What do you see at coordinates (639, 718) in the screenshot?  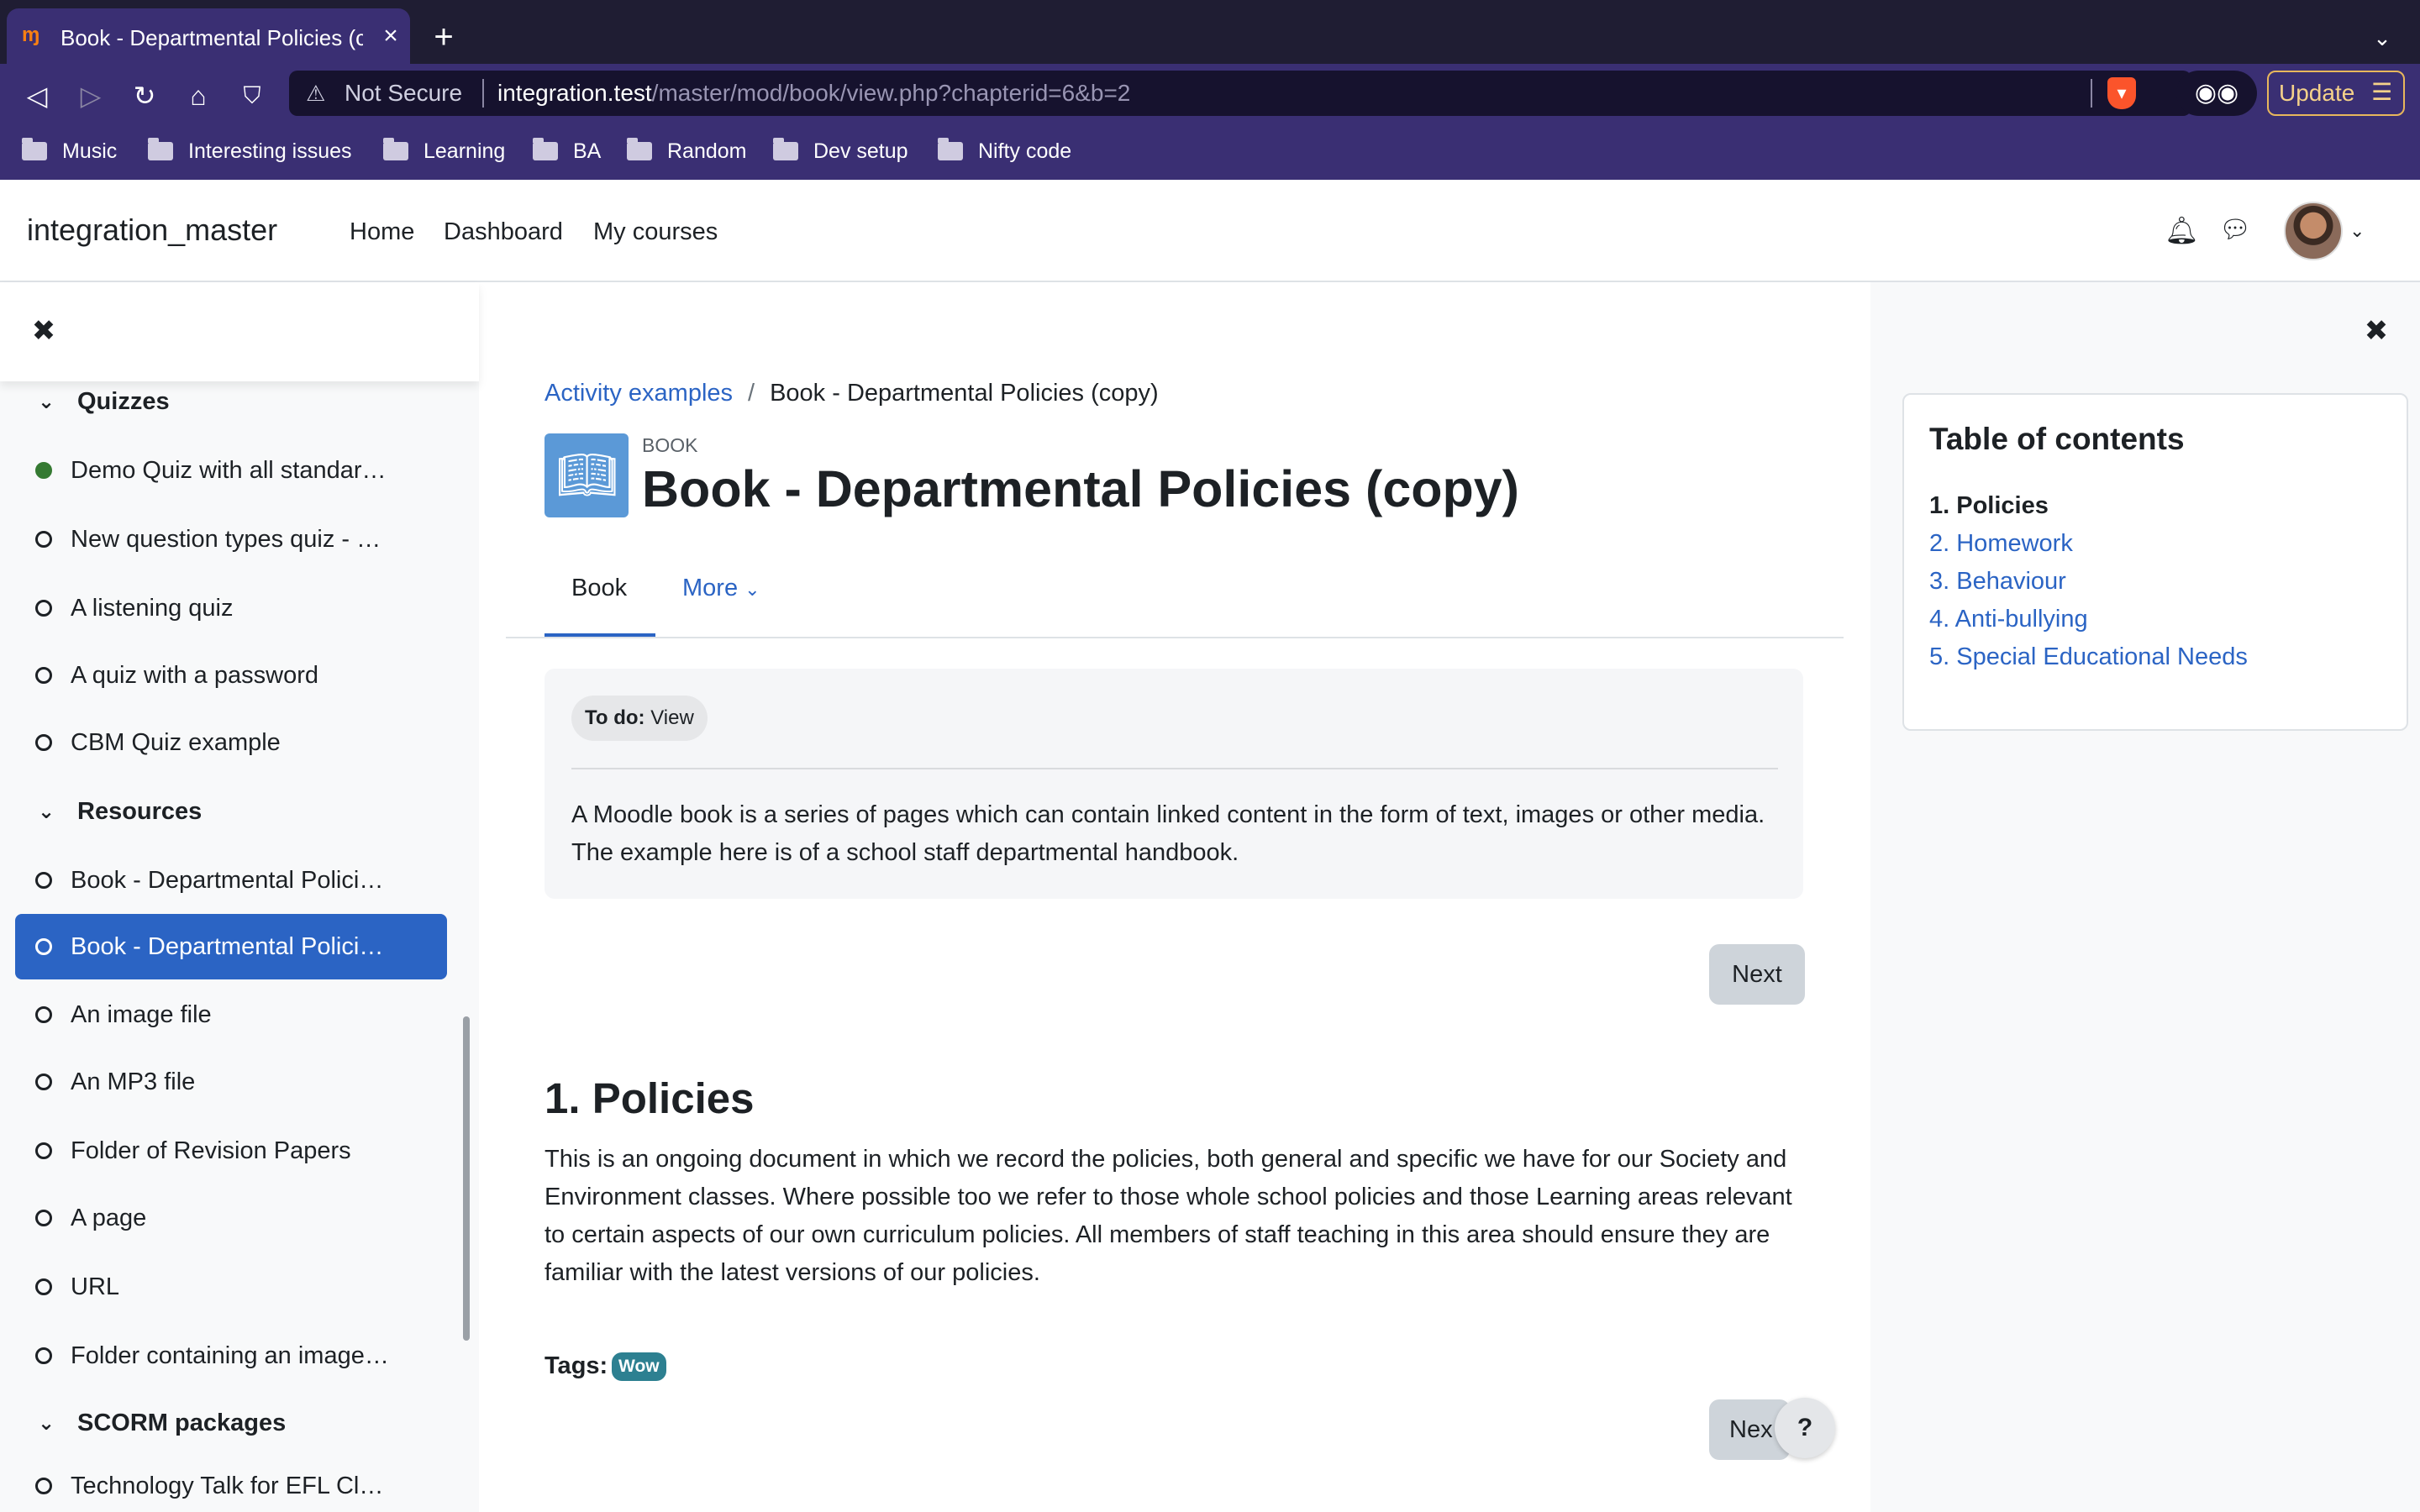 I see `completion-todo-badge: To do: View` at bounding box center [639, 718].